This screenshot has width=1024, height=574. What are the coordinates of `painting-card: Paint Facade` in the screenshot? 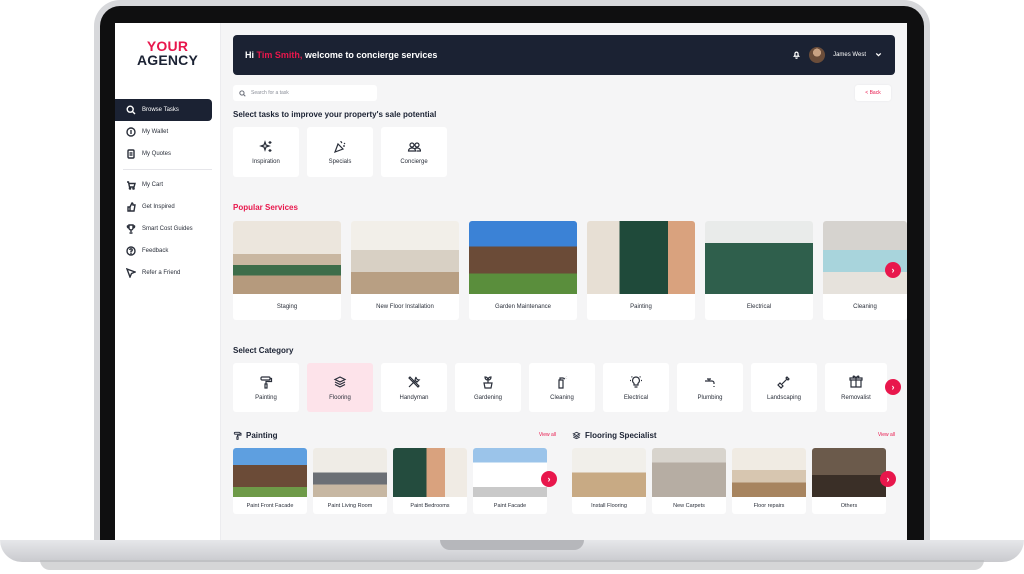 It's located at (510, 481).